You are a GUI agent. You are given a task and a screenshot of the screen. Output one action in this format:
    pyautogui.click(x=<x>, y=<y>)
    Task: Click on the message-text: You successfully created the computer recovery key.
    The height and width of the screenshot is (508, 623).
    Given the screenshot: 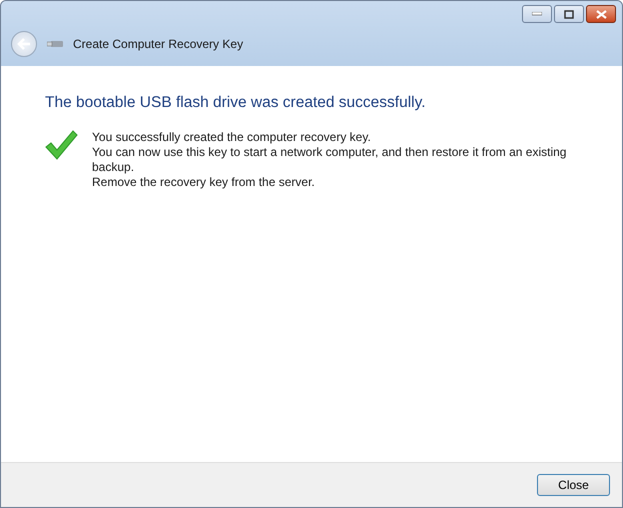 What is the action you would take?
    pyautogui.click(x=232, y=137)
    